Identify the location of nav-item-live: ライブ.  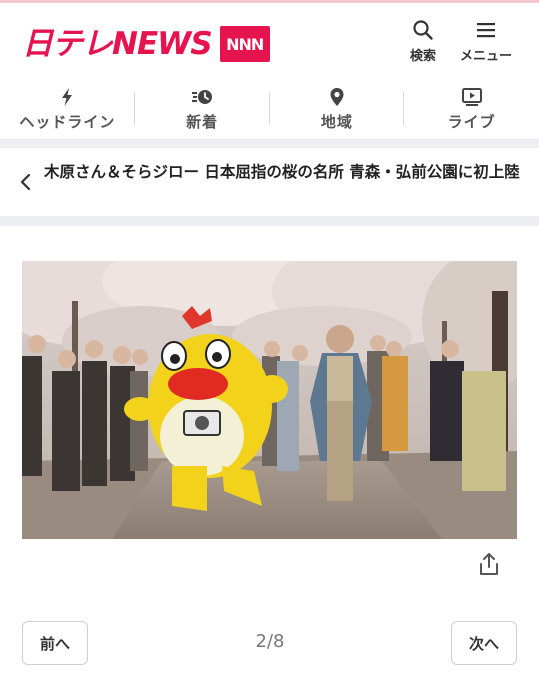
(471, 109).